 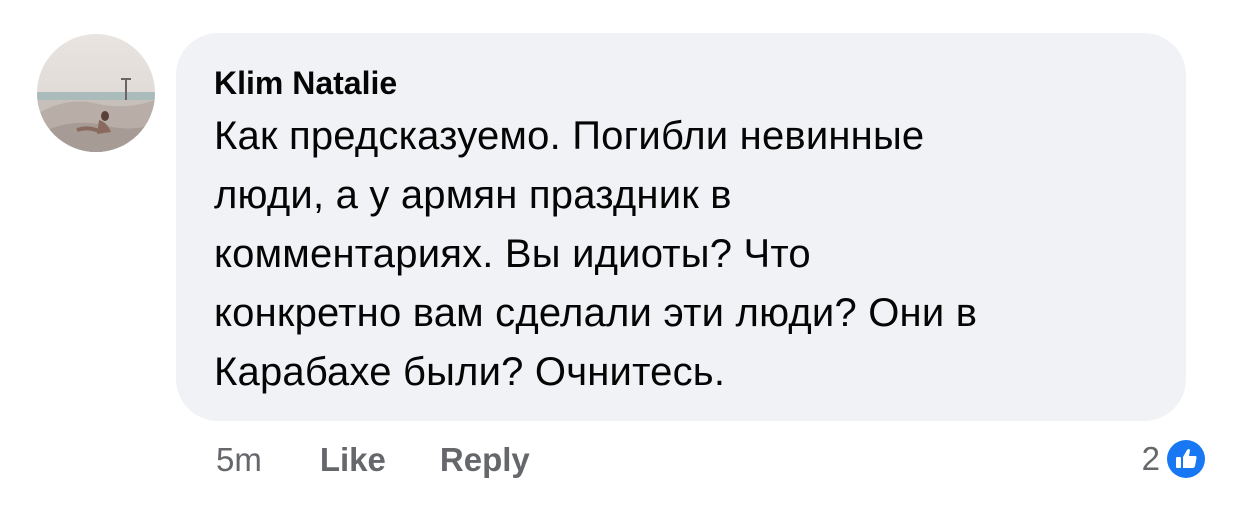 I want to click on timestamp: 5m, so click(x=239, y=460).